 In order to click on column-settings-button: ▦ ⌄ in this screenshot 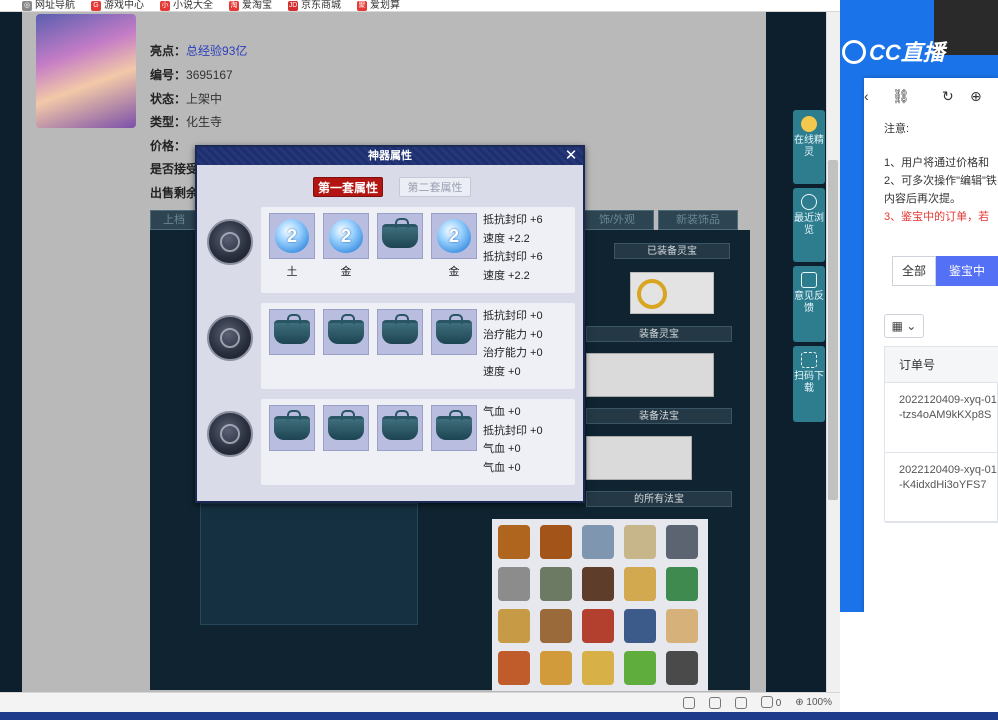, I will do `click(904, 326)`.